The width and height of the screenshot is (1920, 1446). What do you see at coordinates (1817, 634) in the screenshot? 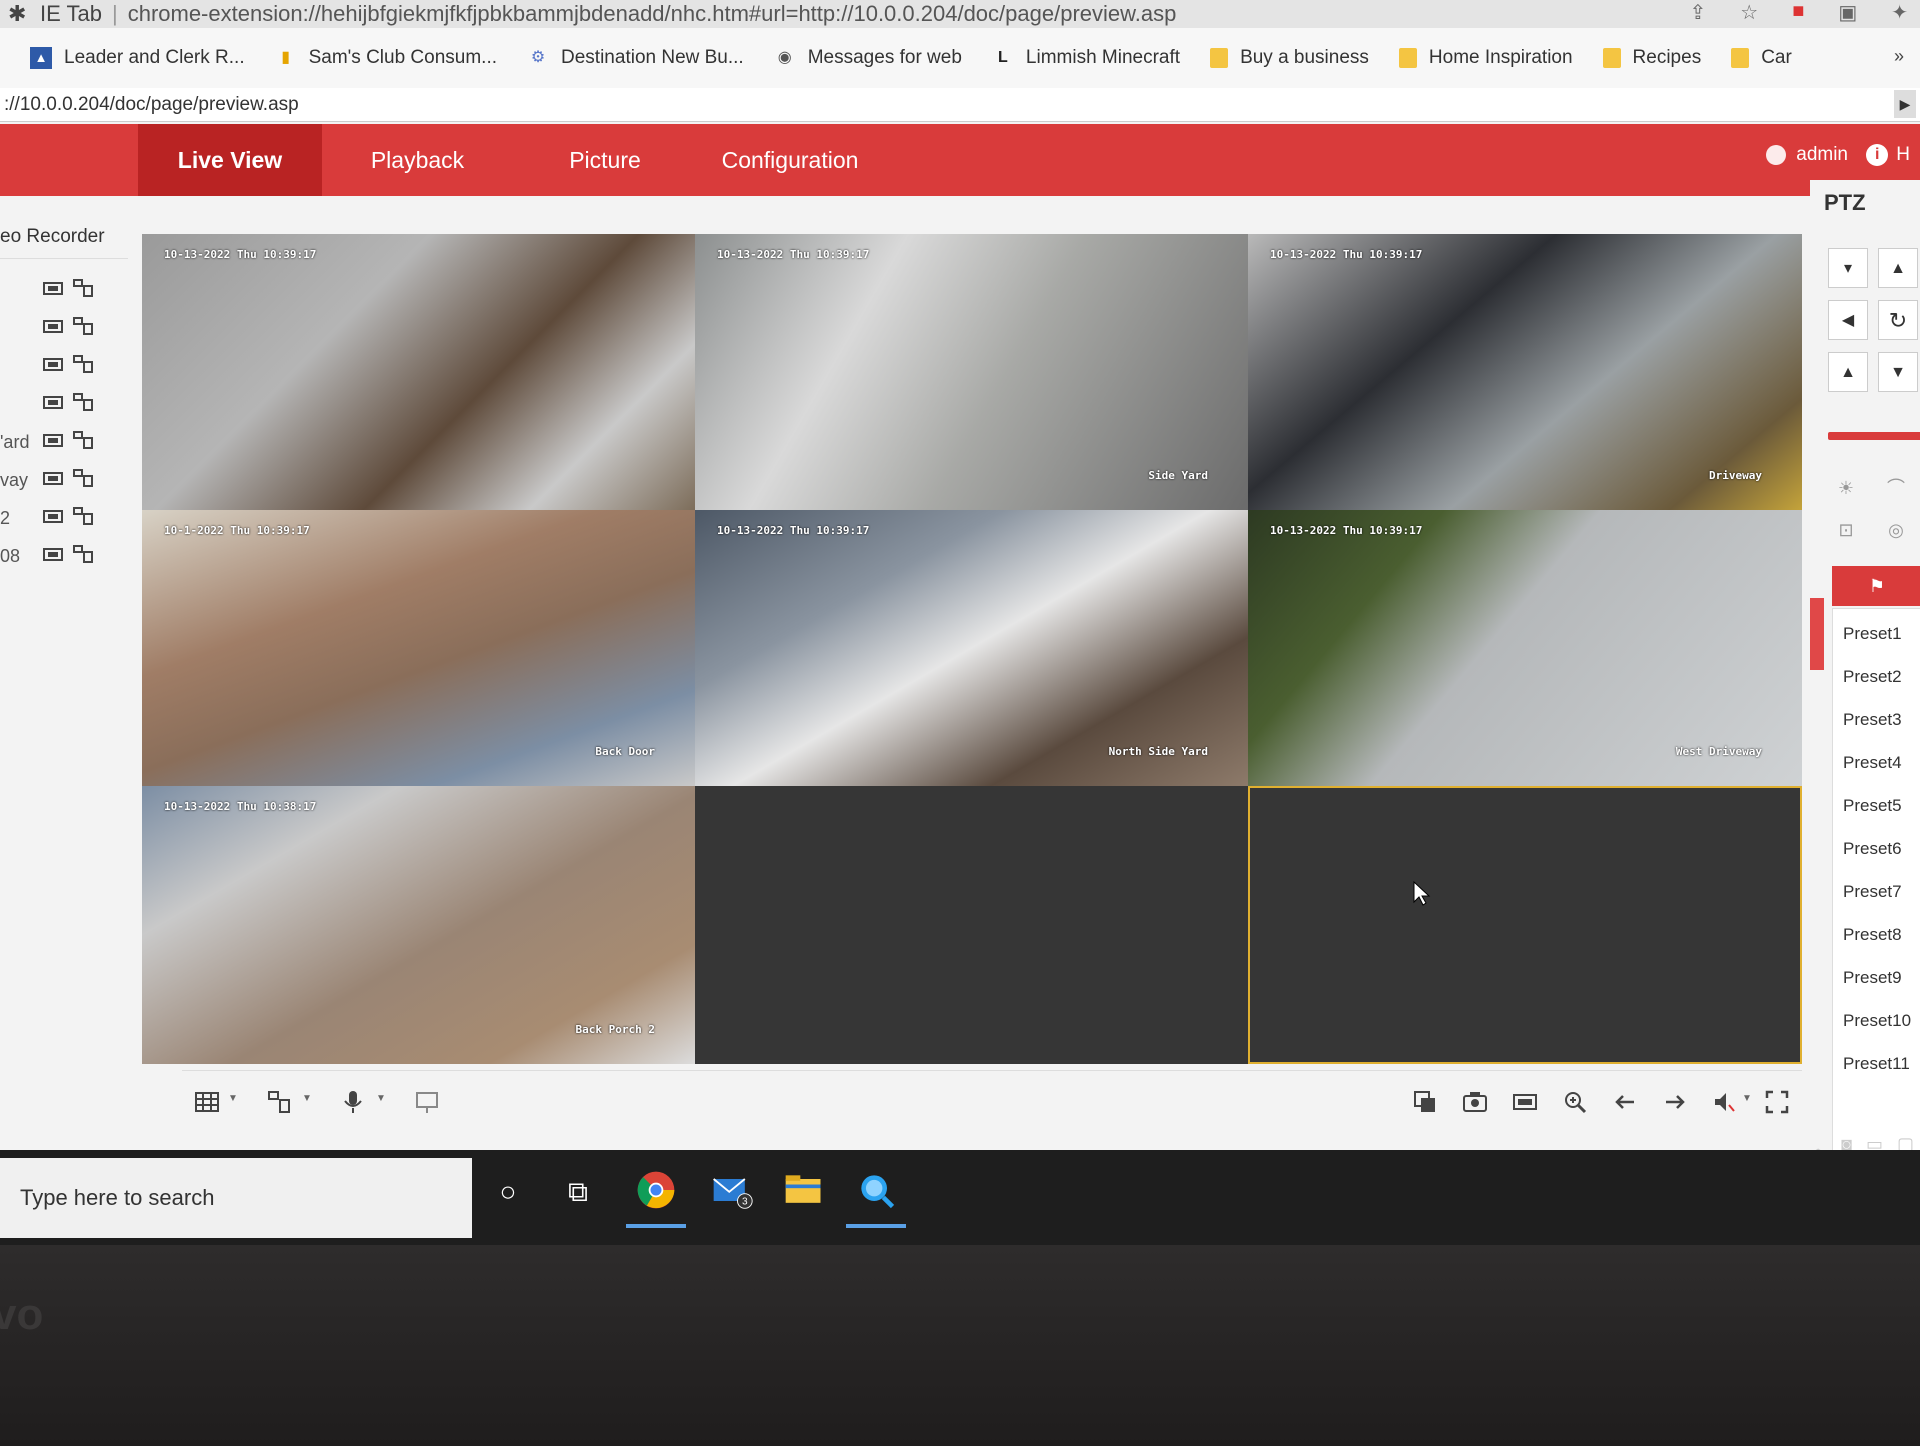
I see `panel-collapse-tab` at bounding box center [1817, 634].